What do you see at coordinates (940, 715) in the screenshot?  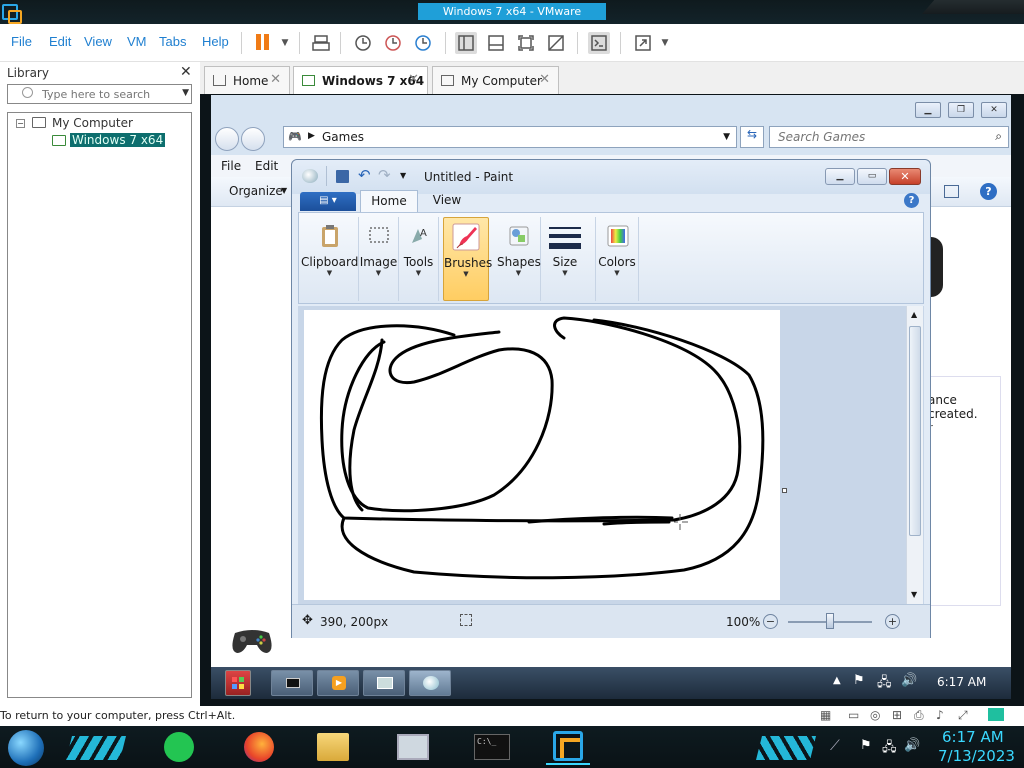 I see `sound-card-icon: ♪` at bounding box center [940, 715].